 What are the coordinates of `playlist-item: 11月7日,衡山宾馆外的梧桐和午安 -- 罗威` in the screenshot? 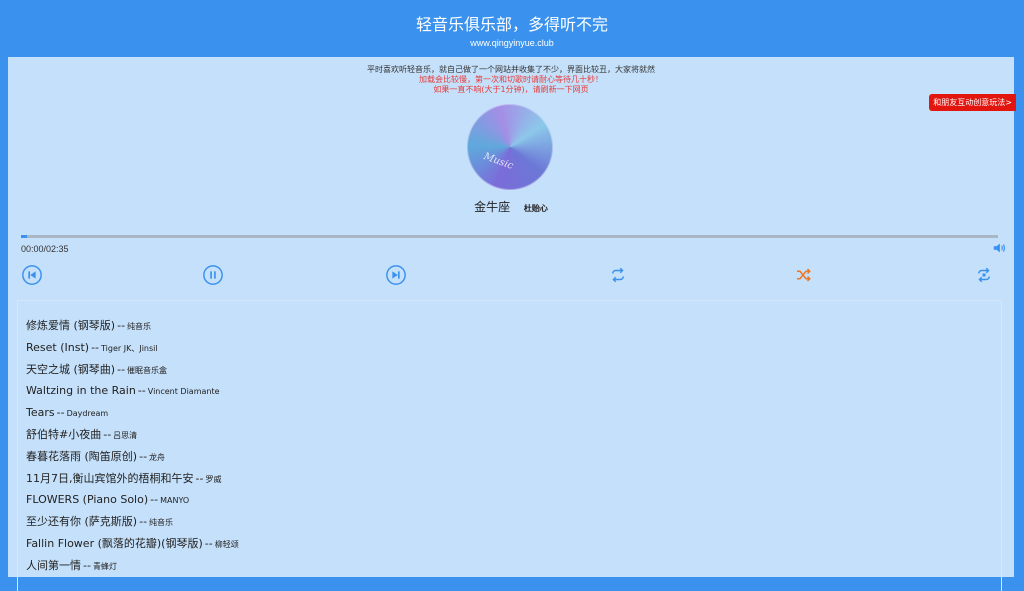 It's located at (513, 479).